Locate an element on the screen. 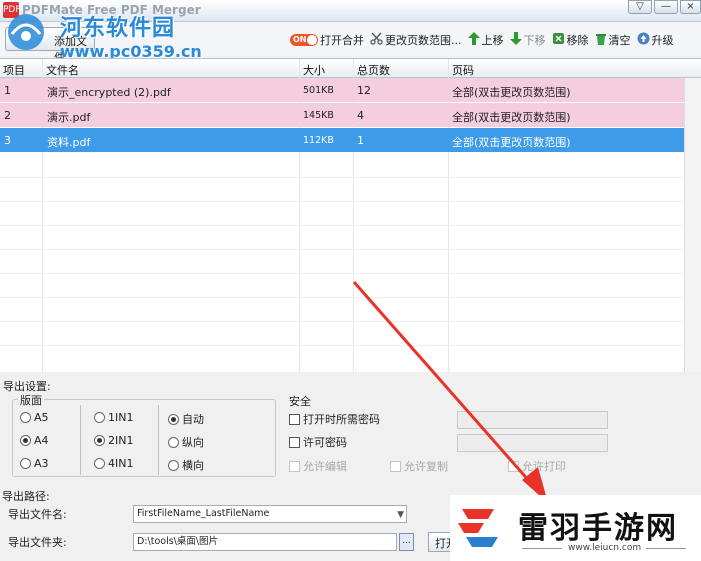 The image size is (701, 561). radio-a3: A3 is located at coordinates (34, 463).